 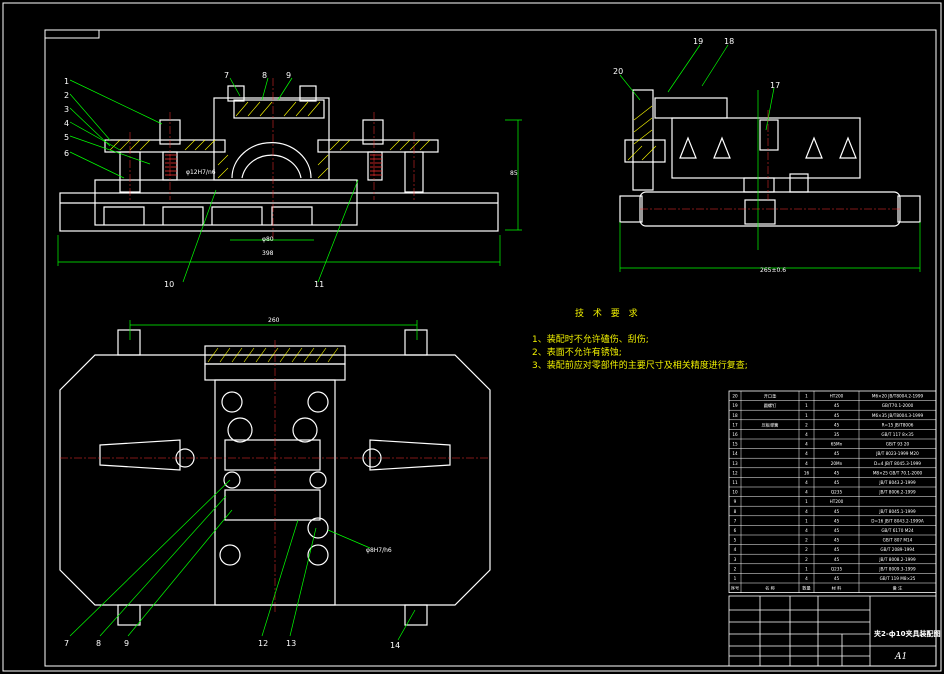 What do you see at coordinates (770, 396) in the screenshot?
I see `bom-cell: 开口垫` at bounding box center [770, 396].